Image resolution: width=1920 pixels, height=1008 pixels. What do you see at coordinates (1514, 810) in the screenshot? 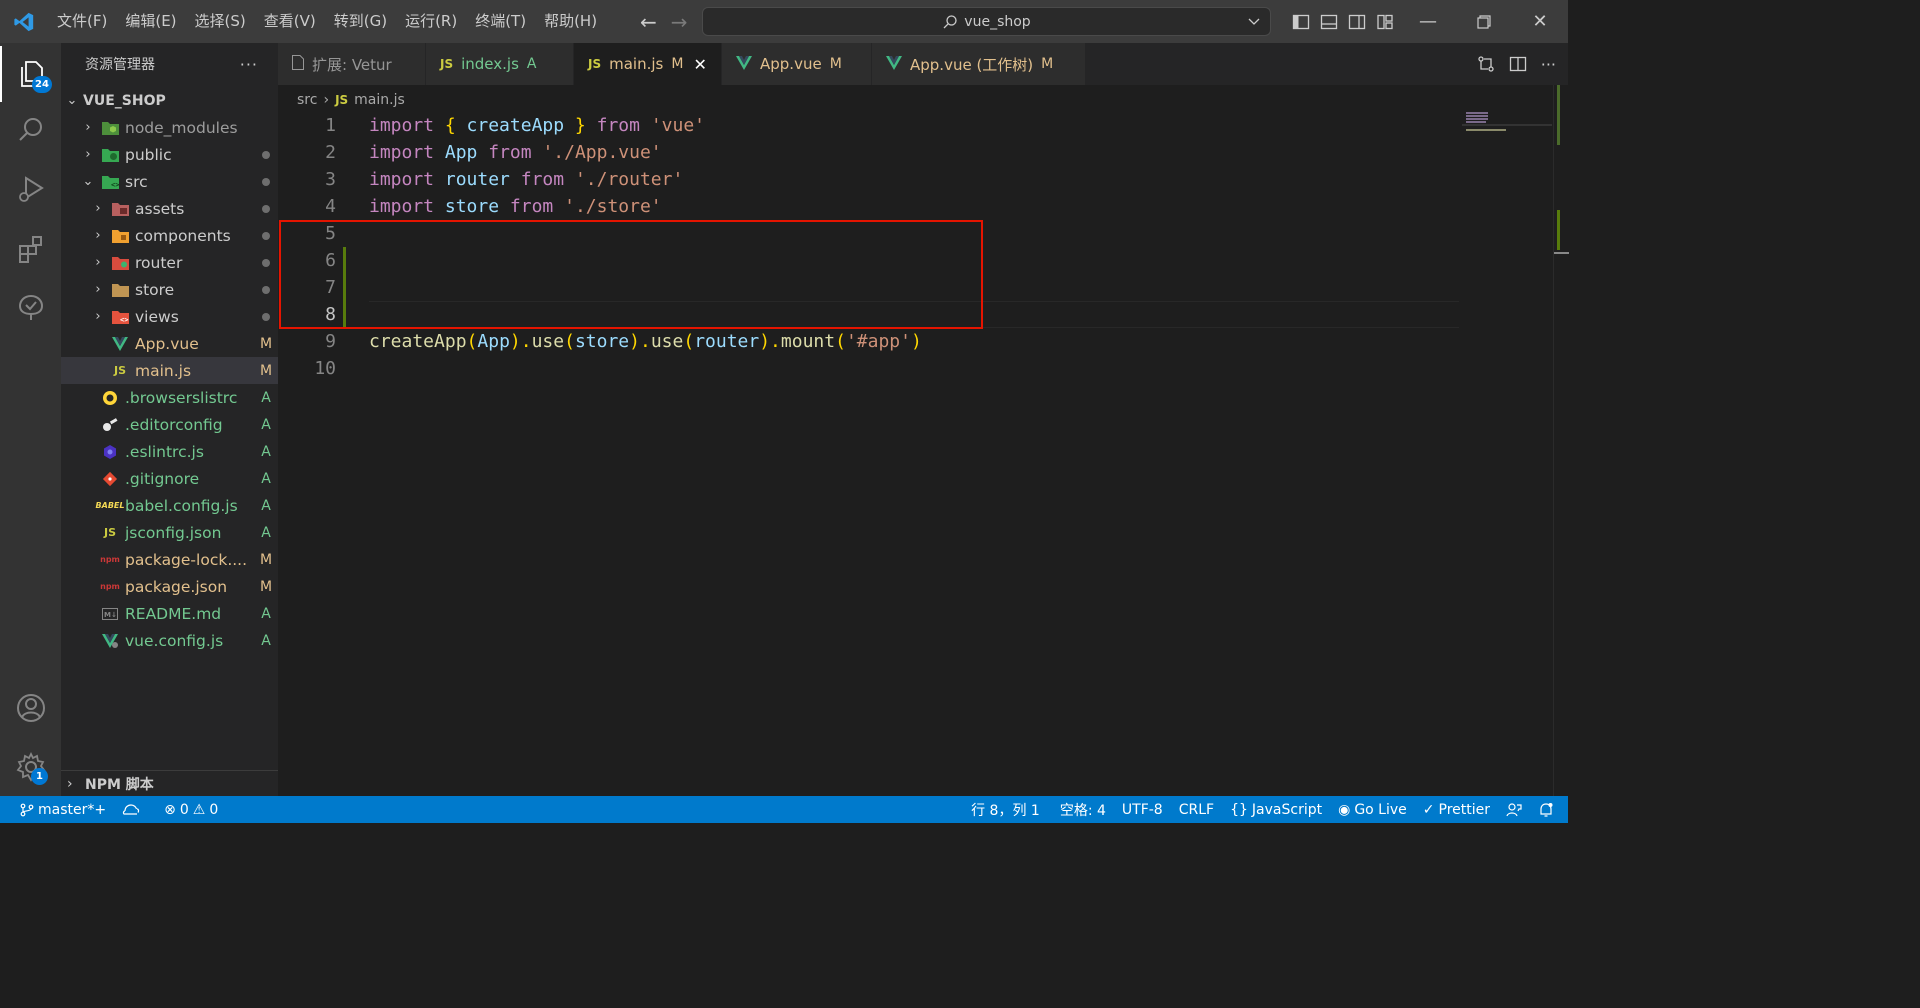
I see `feedback-icon` at bounding box center [1514, 810].